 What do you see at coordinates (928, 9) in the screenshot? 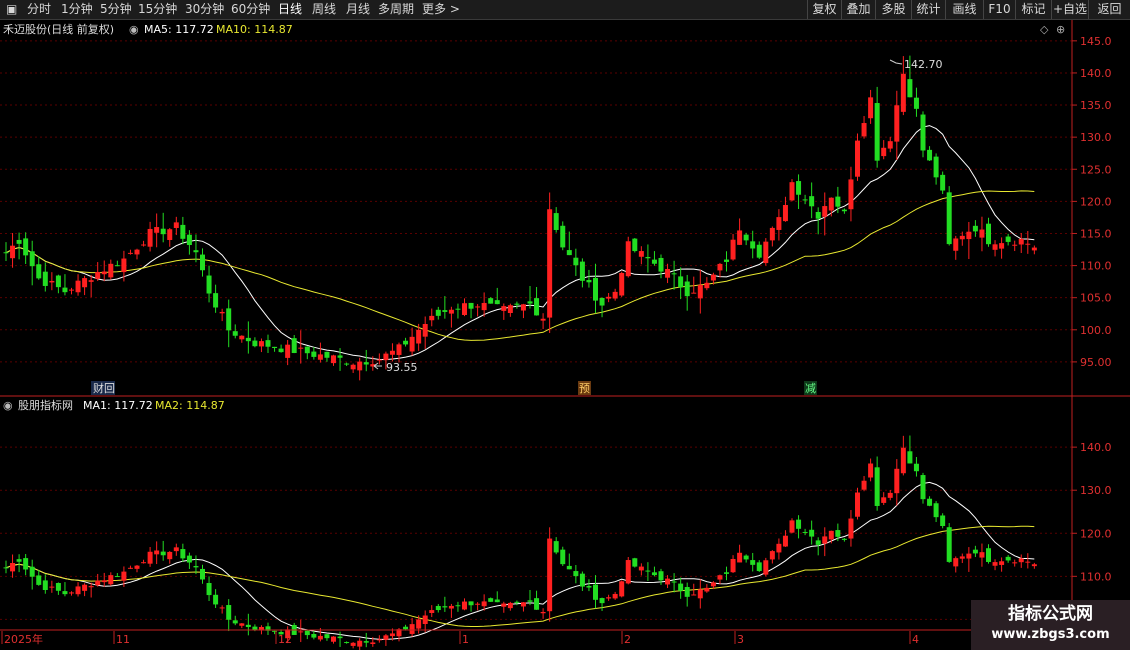
I see `toolbar-button-3: 统计` at bounding box center [928, 9].